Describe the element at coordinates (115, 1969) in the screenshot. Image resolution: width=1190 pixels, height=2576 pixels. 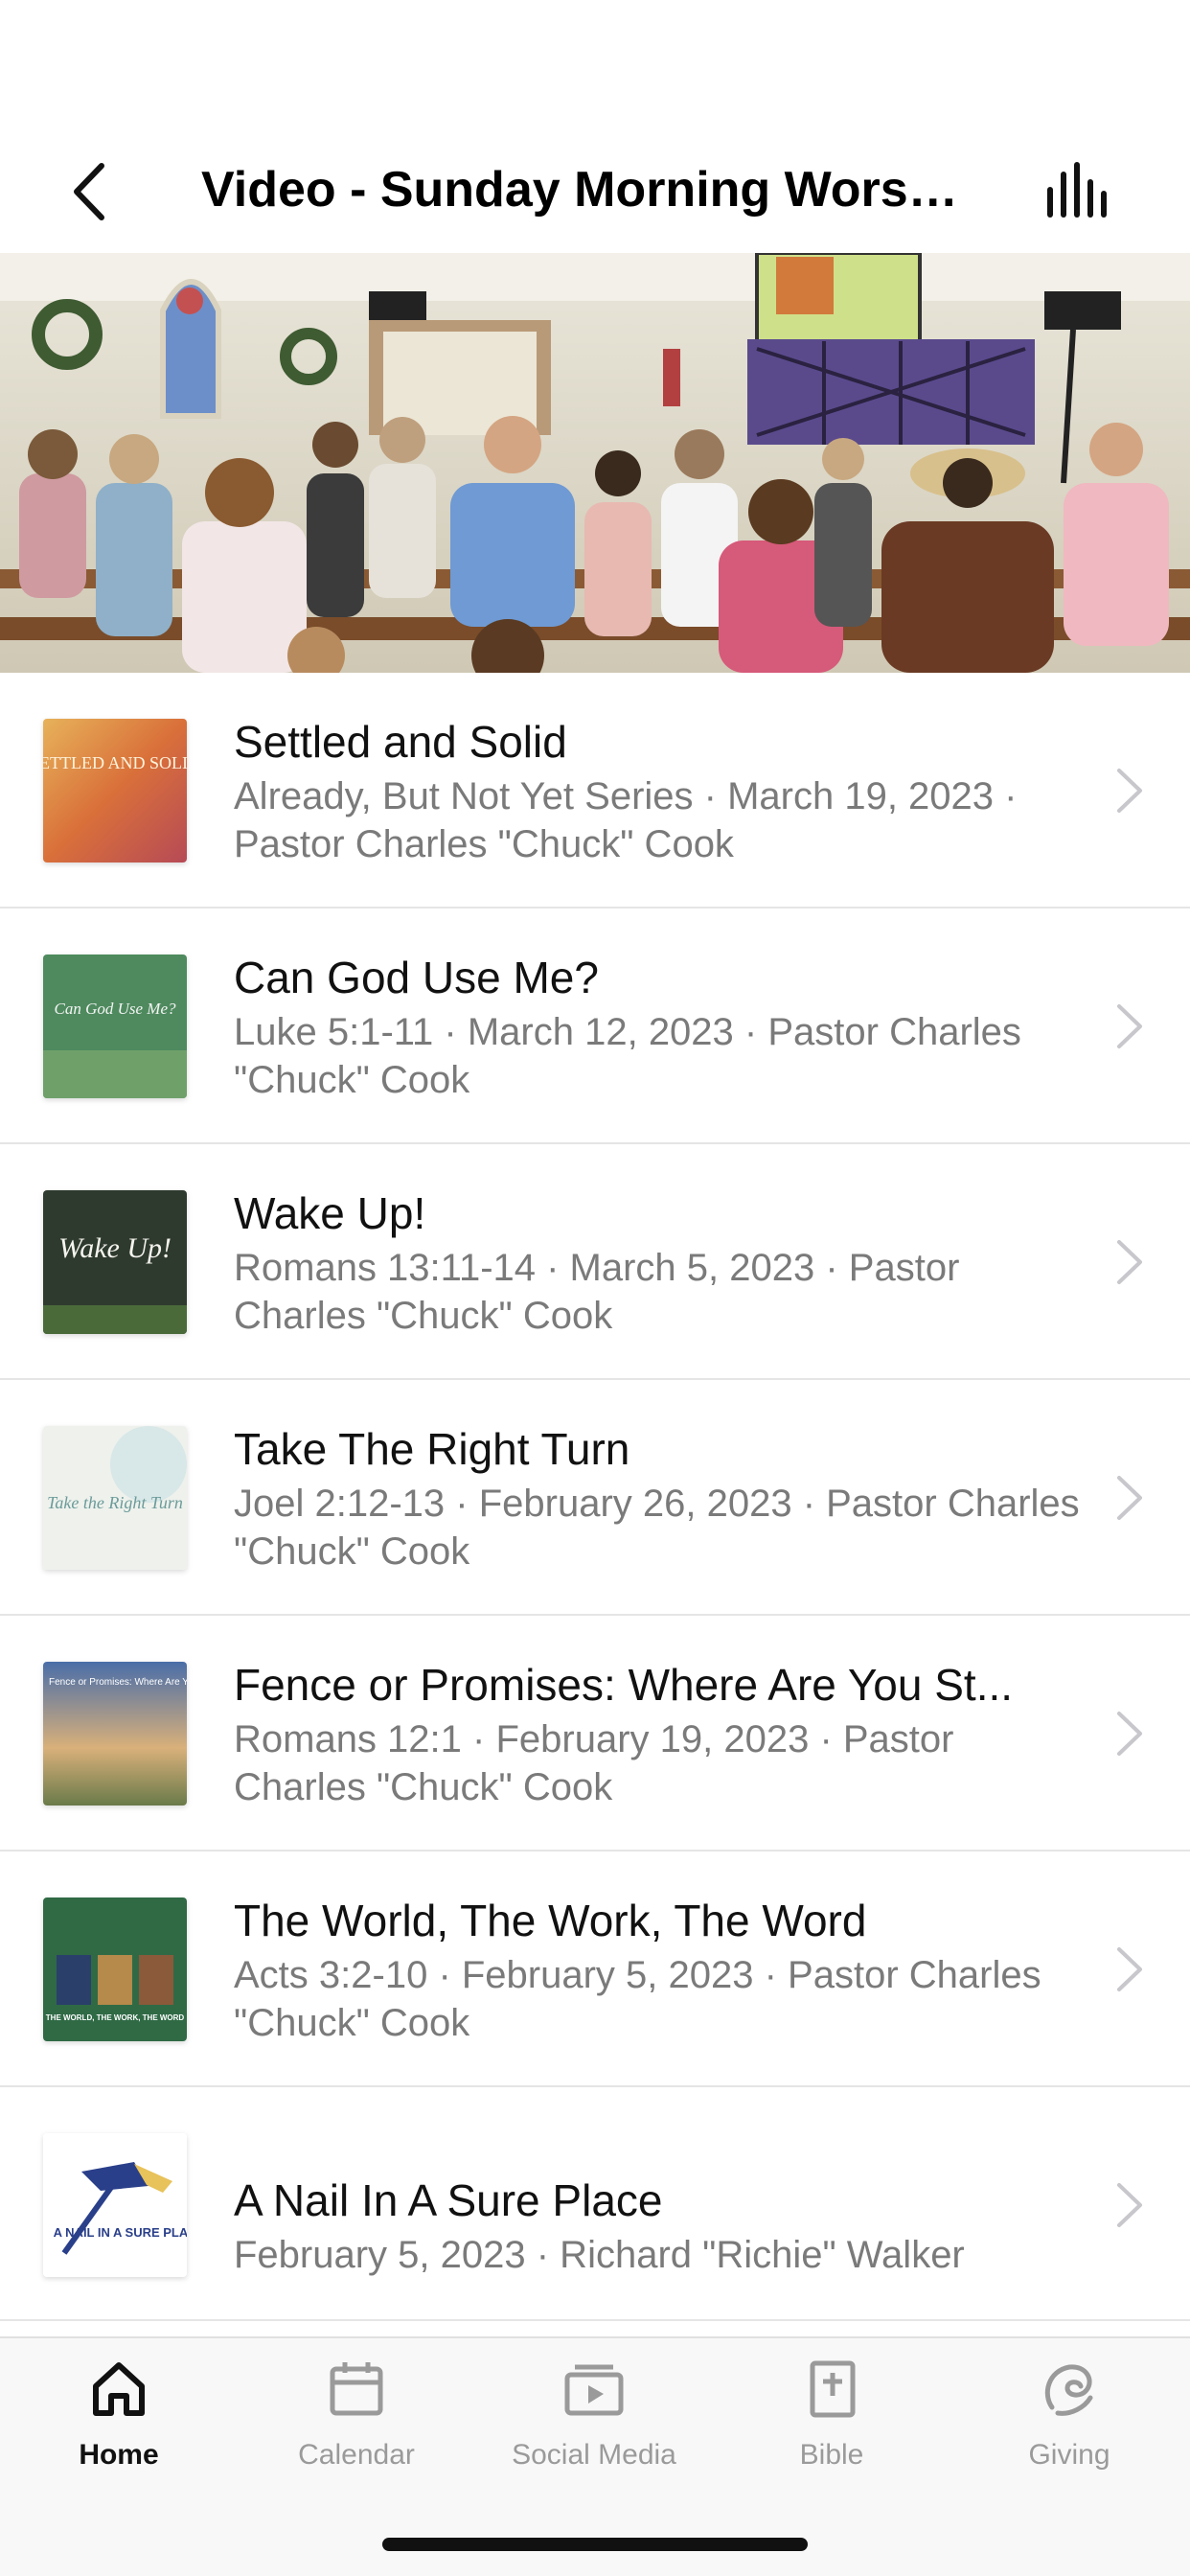
I see `sermon-thumbnail: THE WORLD, THE WORK, THE WORD` at that location.